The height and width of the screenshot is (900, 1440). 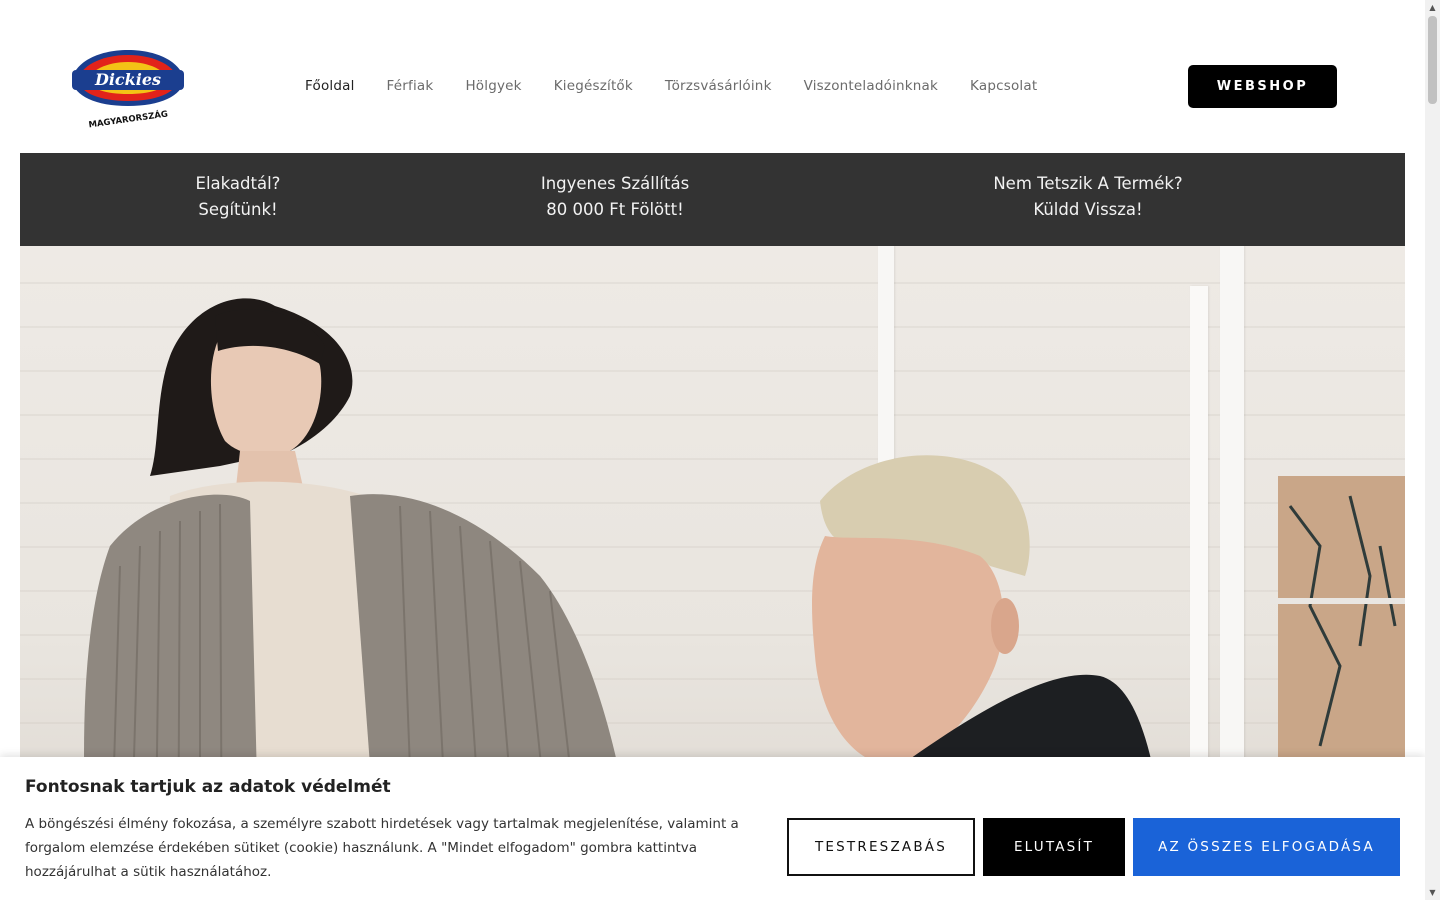 I want to click on scroll-down-icon: ▼, so click(x=1432, y=892).